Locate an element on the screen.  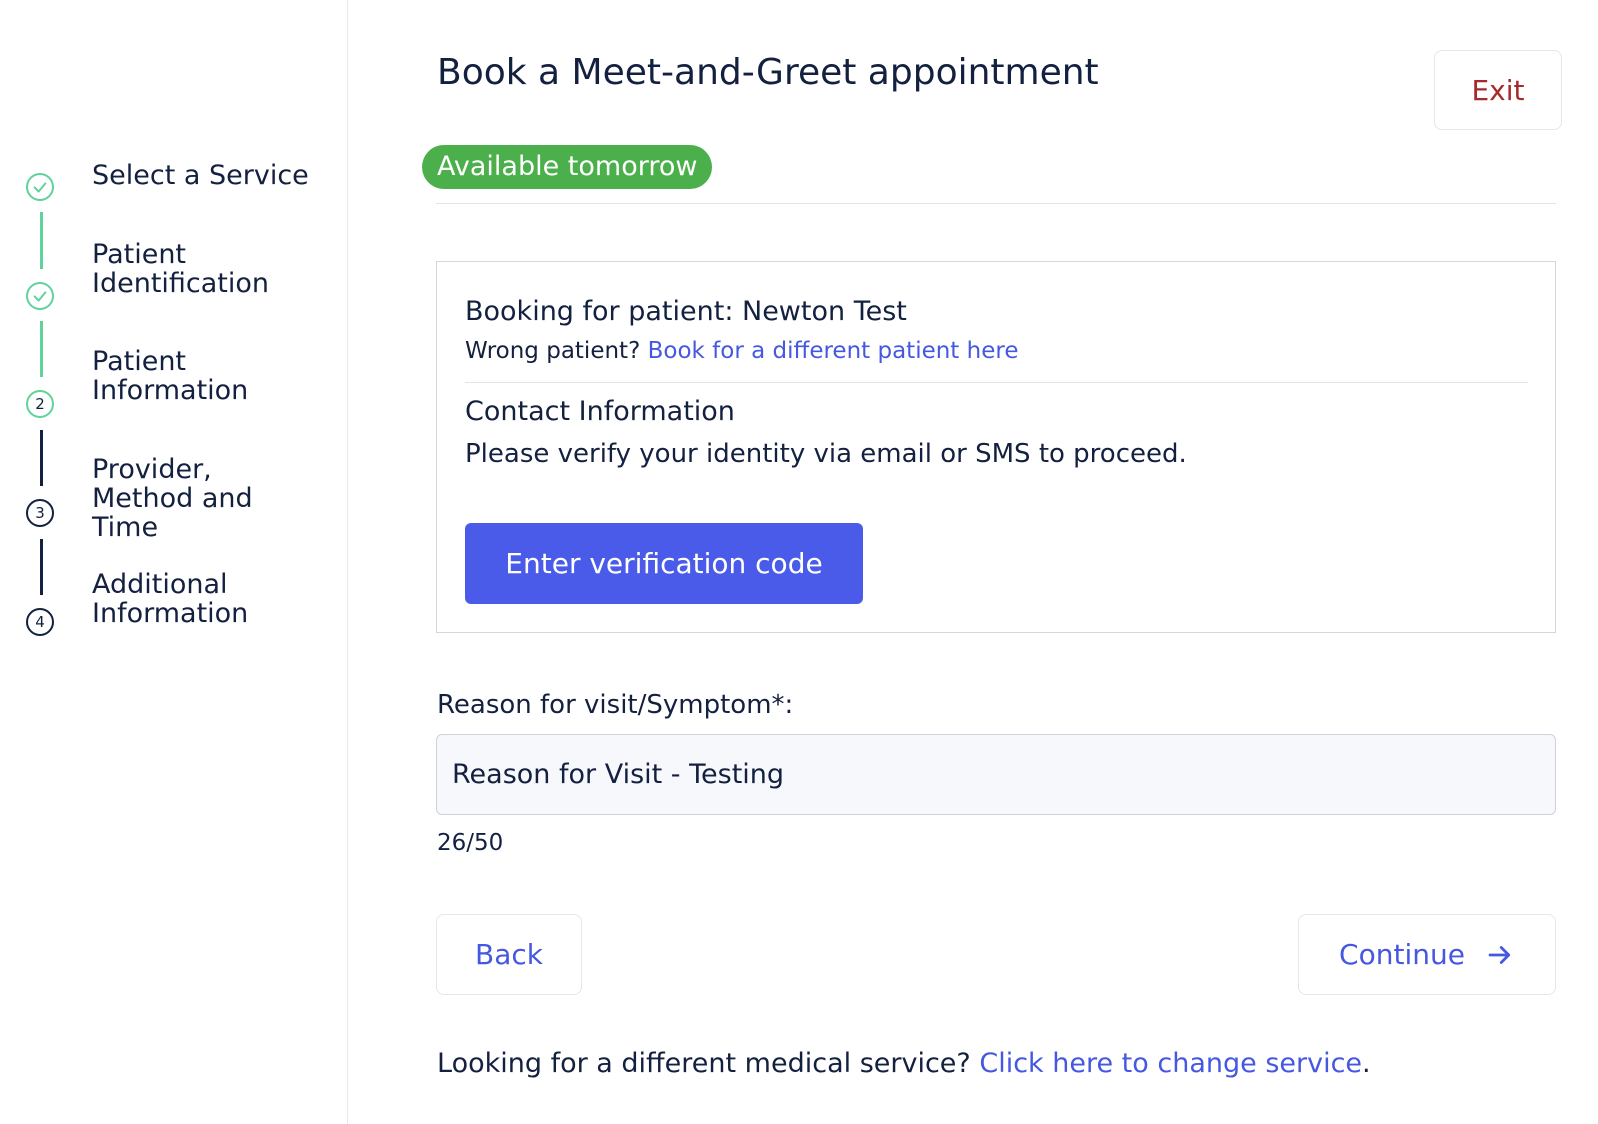
exit-button: Exit is located at coordinates (1498, 90).